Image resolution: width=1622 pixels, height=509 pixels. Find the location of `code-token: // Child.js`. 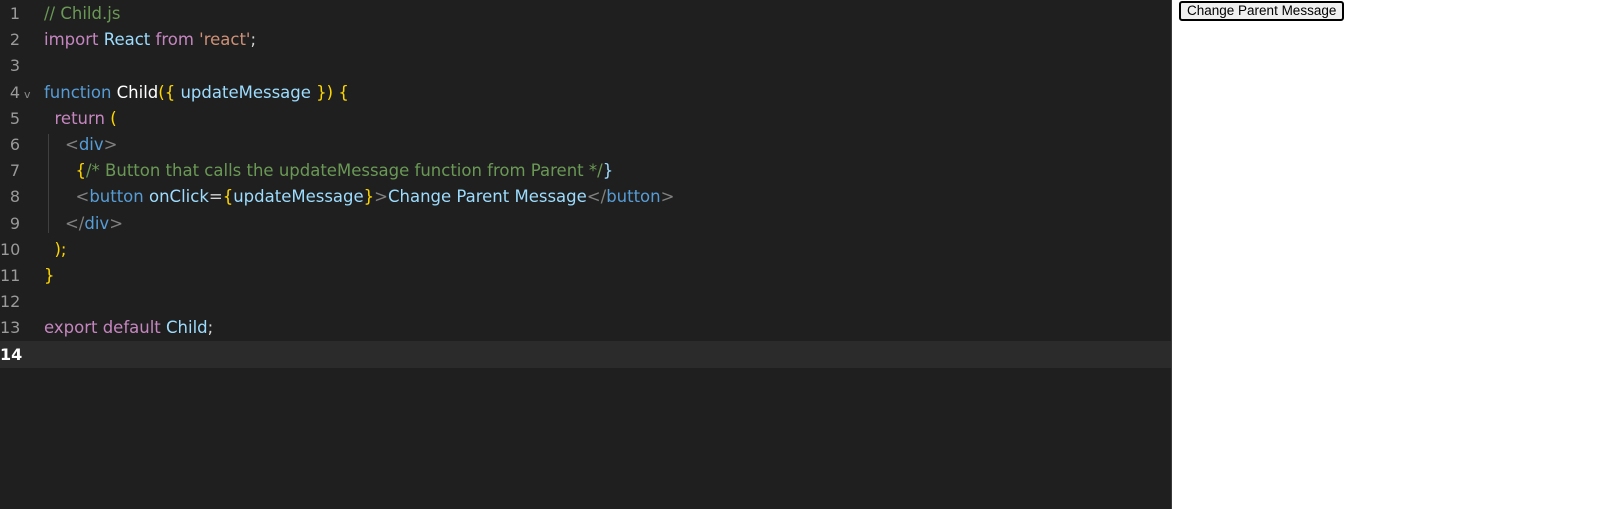

code-token: // Child.js is located at coordinates (82, 13).